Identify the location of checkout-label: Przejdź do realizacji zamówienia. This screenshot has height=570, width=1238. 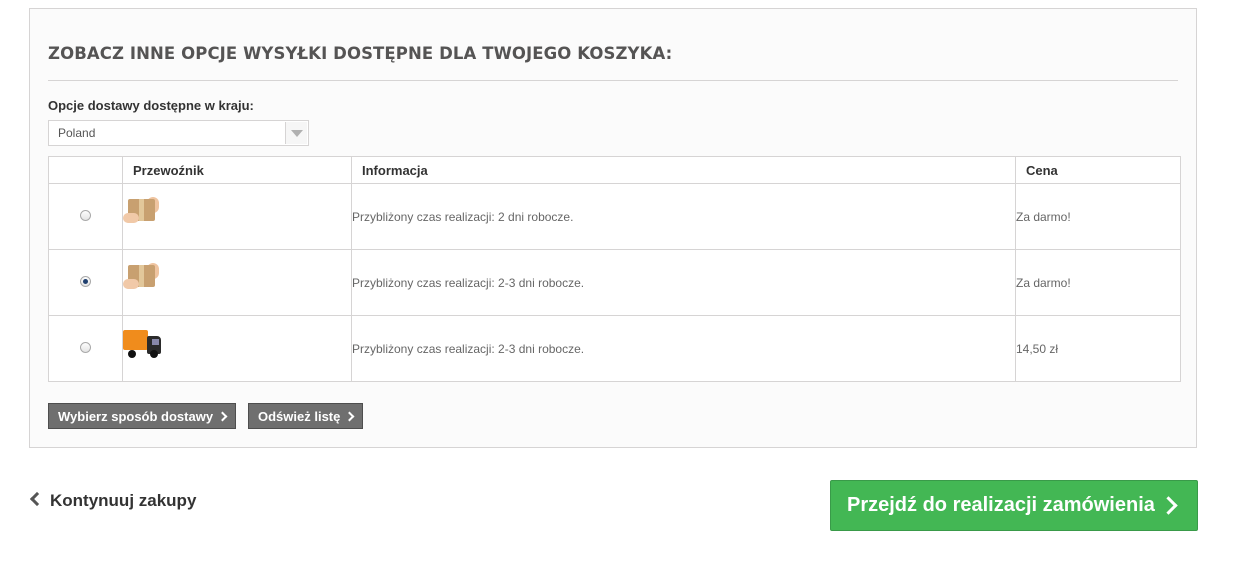
(1001, 505).